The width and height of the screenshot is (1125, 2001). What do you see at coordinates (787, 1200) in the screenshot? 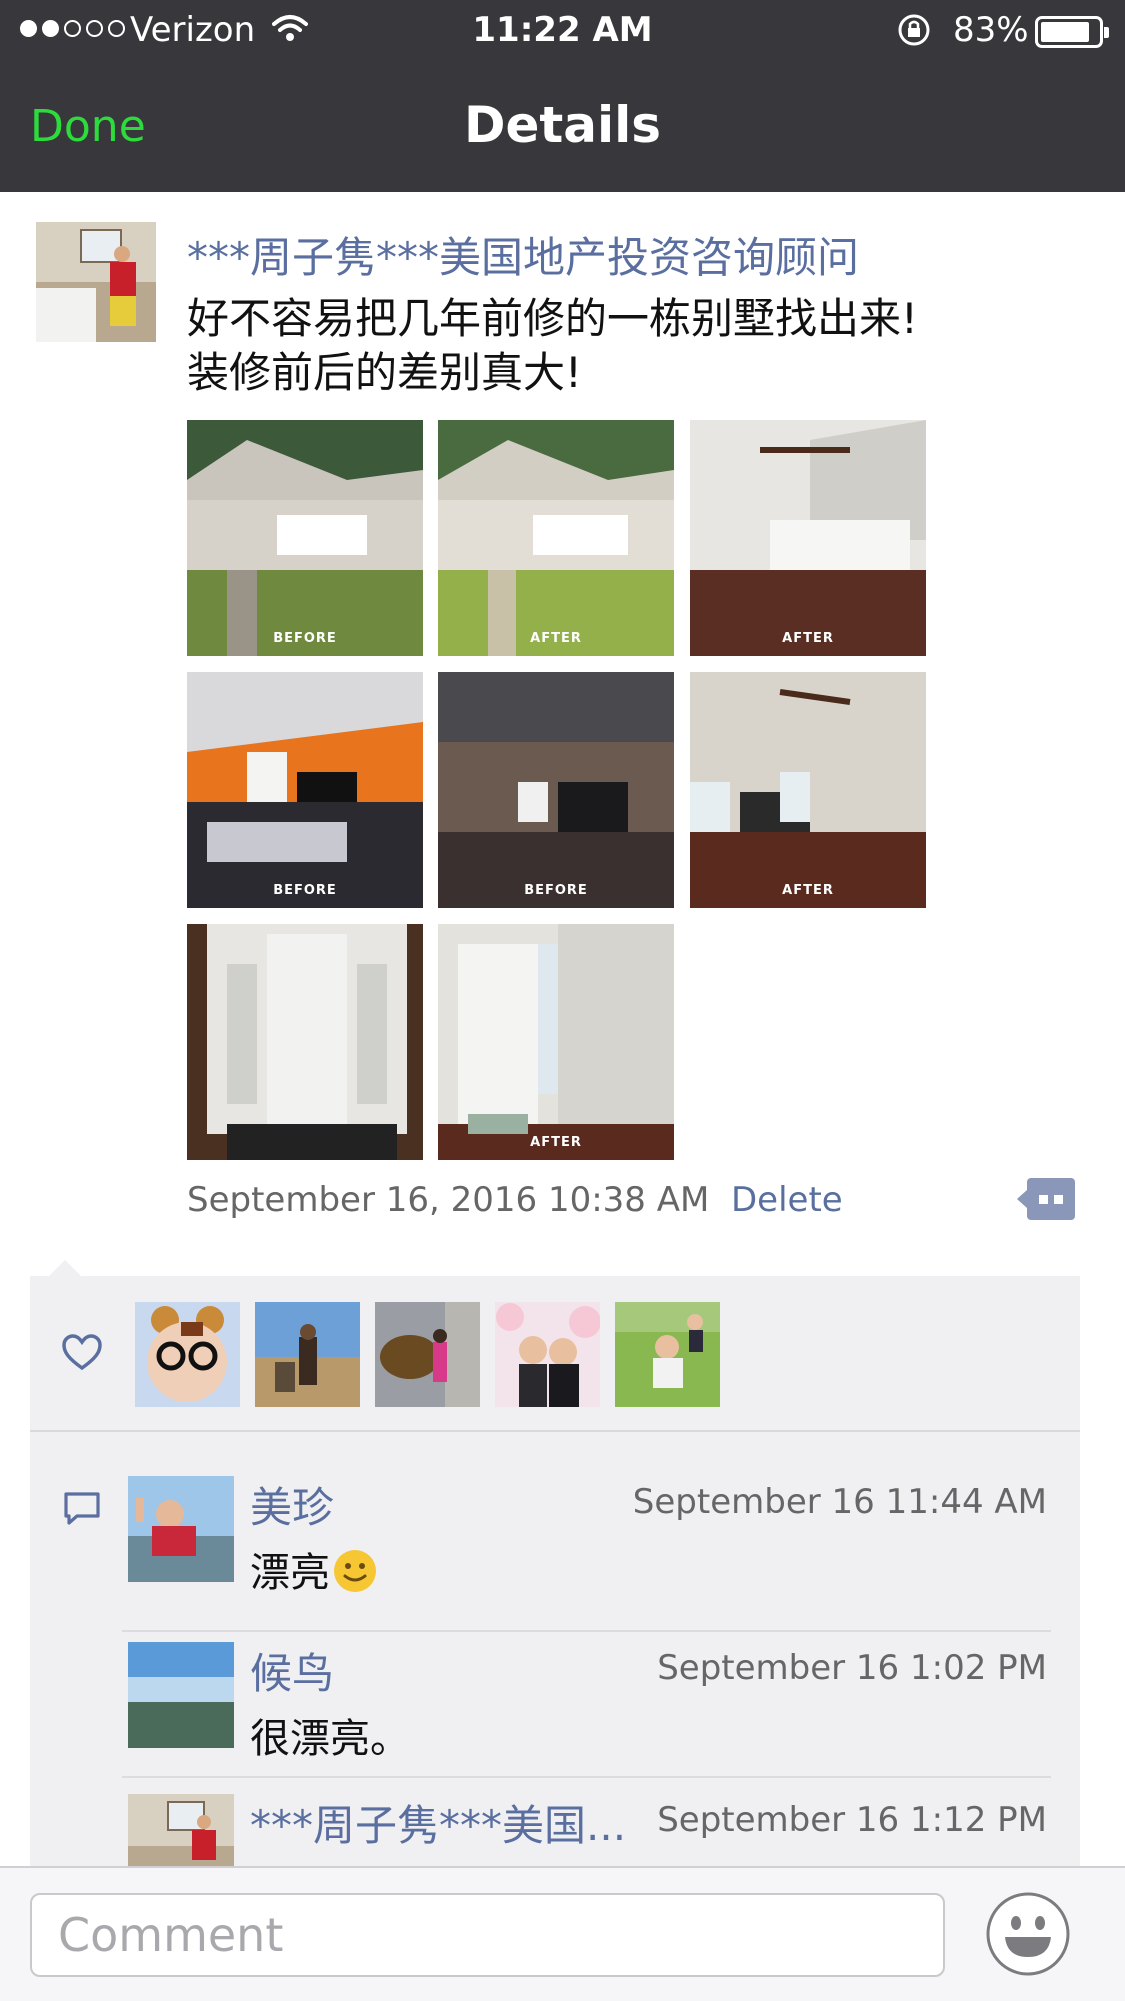
I see `delete-button: Delete` at bounding box center [787, 1200].